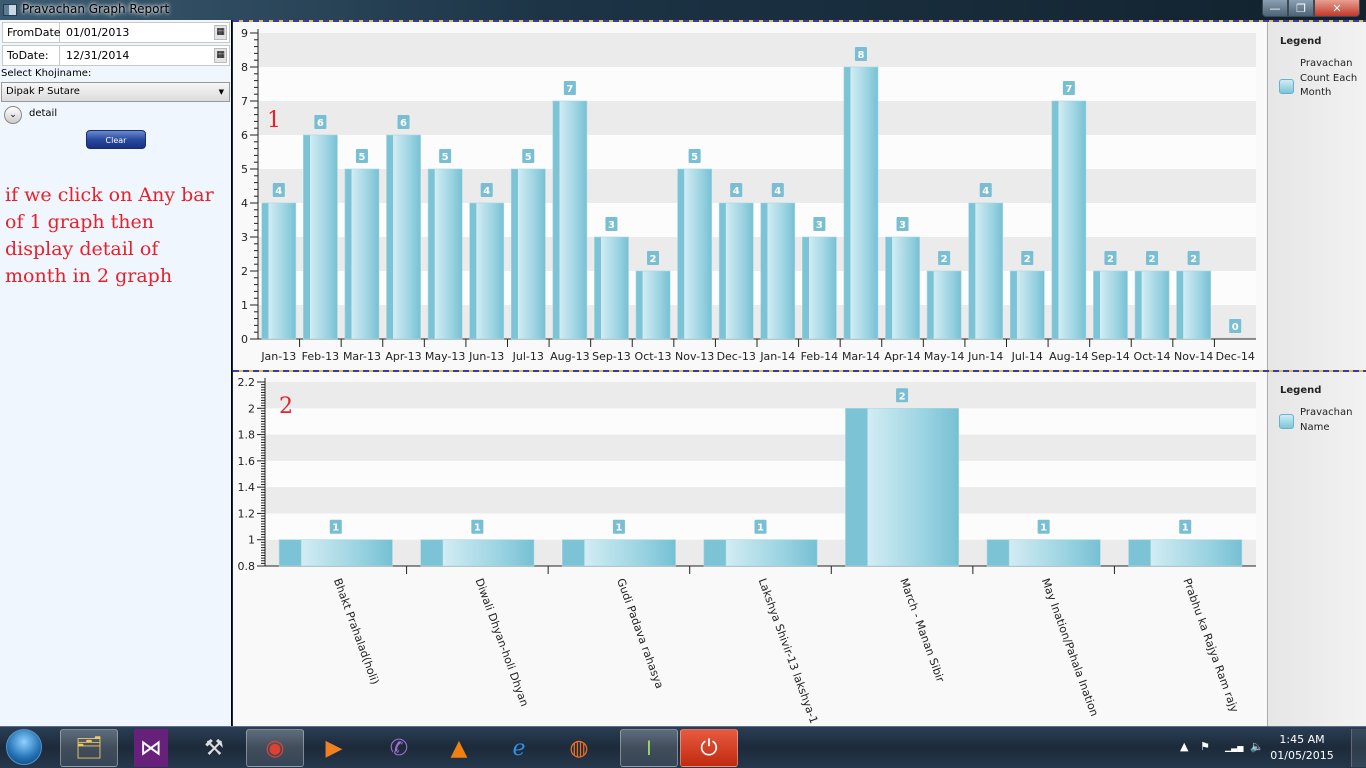  I want to click on data-label: 7, so click(569, 89).